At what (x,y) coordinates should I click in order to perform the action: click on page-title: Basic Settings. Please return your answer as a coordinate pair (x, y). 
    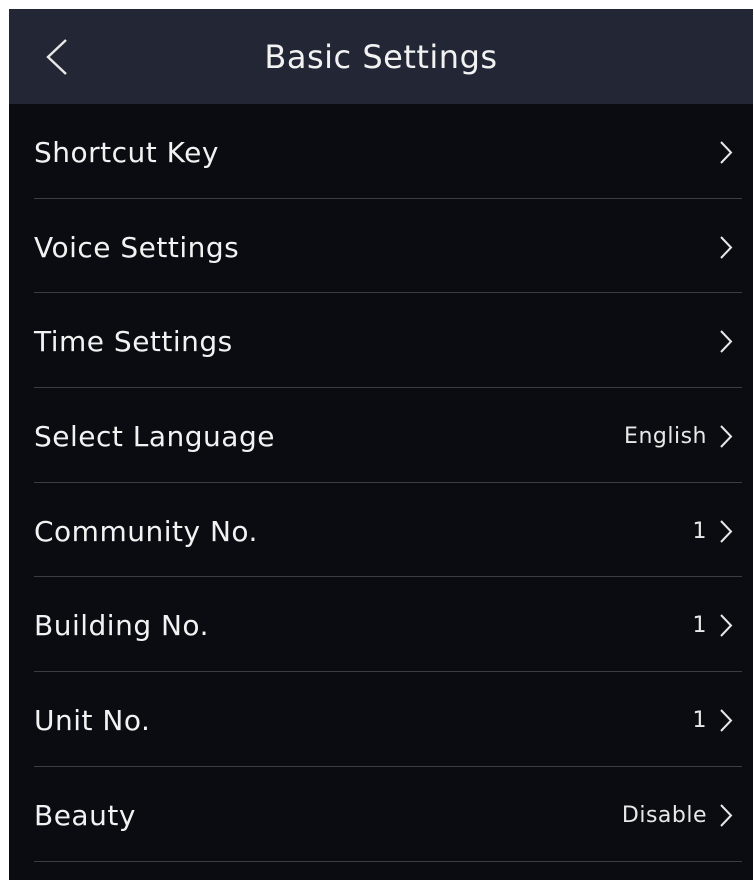
    Looking at the image, I should click on (381, 57).